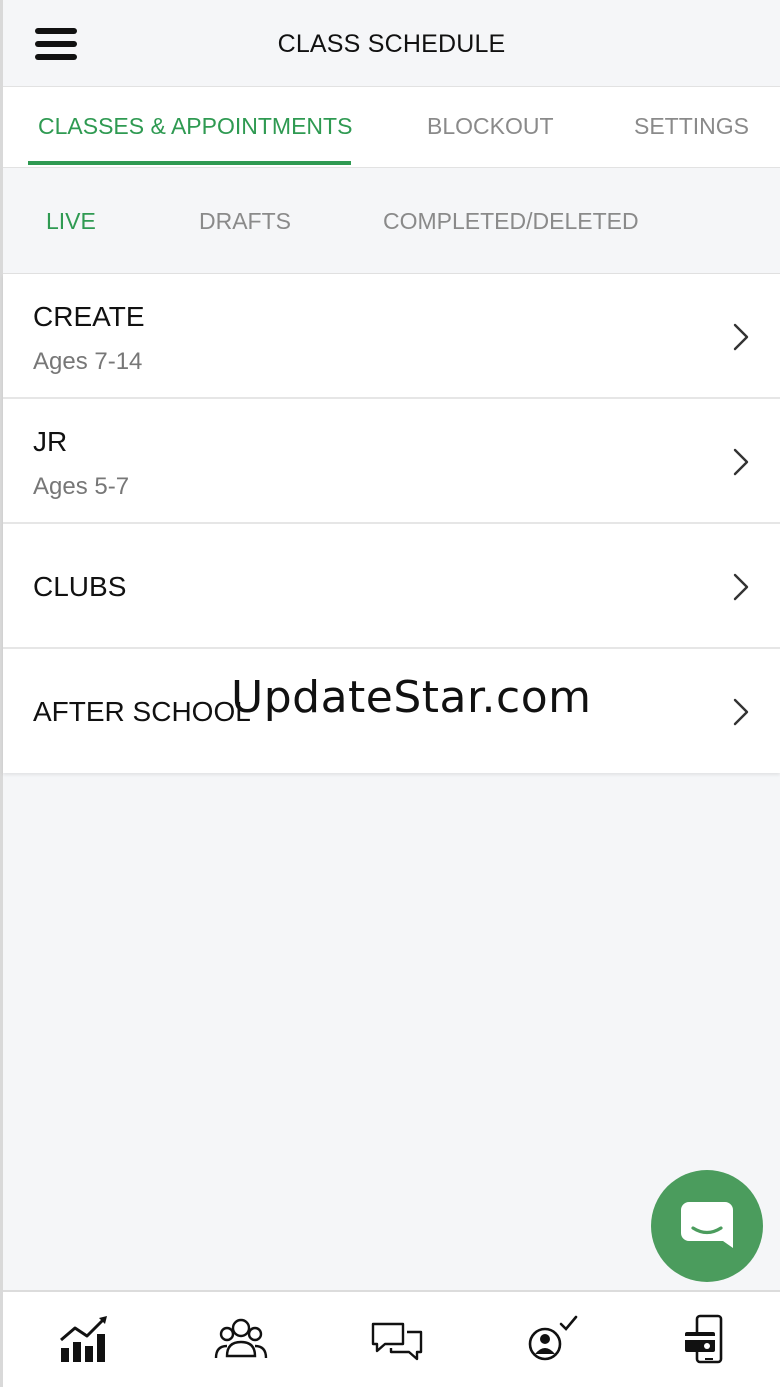 Image resolution: width=780 pixels, height=1387 pixels. Describe the element at coordinates (490, 126) in the screenshot. I see `tab-blockout: BLOCKOUT` at that location.